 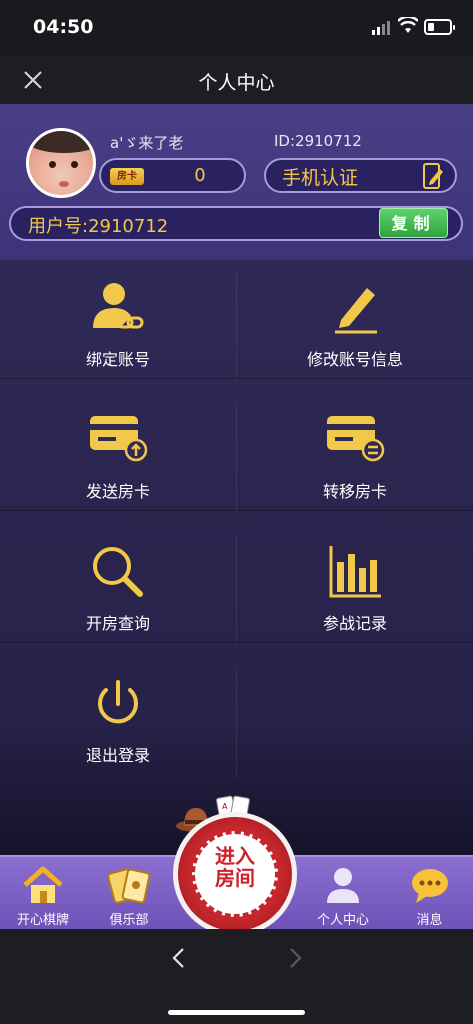 What do you see at coordinates (118, 306) in the screenshot?
I see `user-link-icon` at bounding box center [118, 306].